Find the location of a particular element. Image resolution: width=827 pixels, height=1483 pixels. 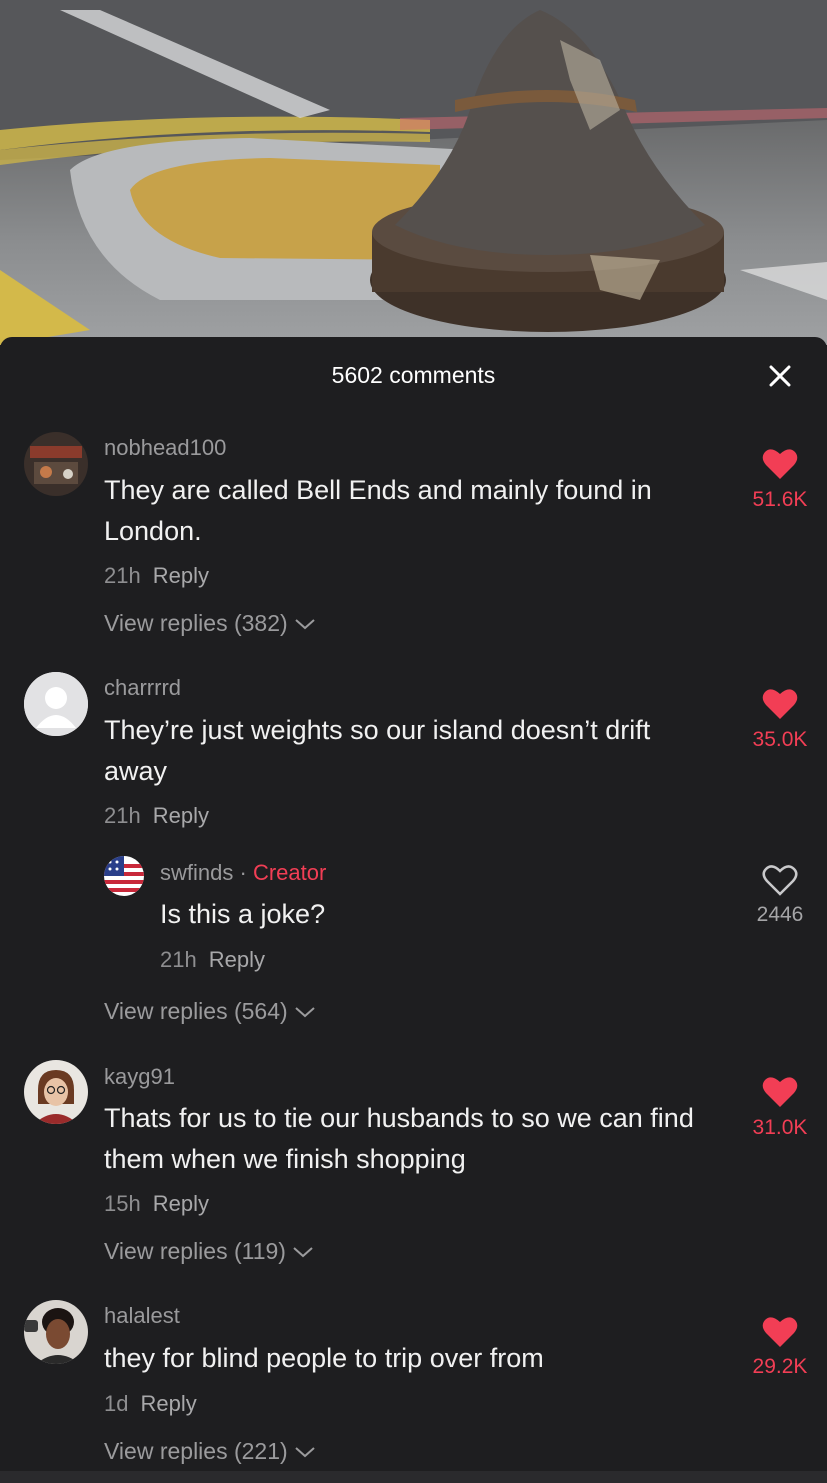

username: halalest is located at coordinates (142, 1316).